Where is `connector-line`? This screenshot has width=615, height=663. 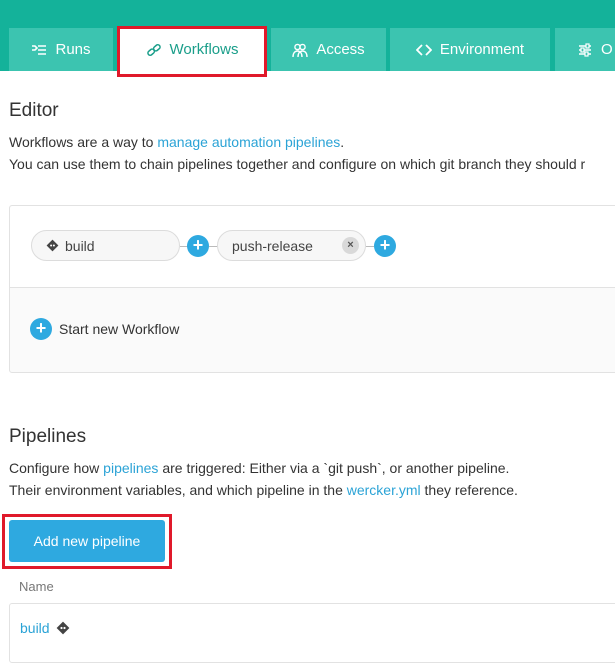 connector-line is located at coordinates (370, 246).